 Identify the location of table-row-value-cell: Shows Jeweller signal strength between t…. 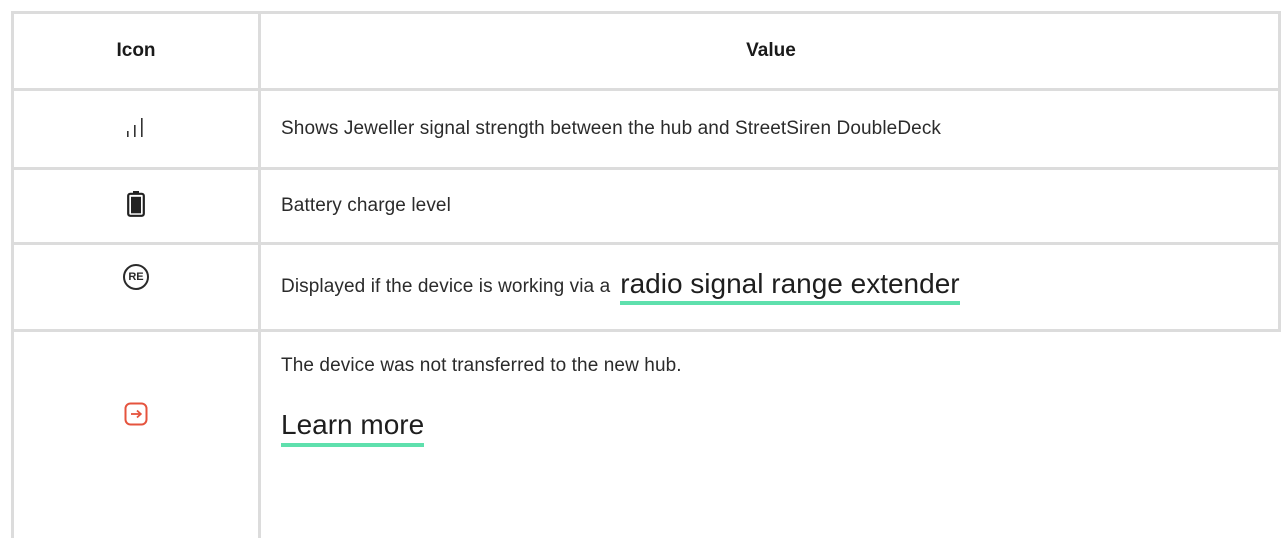
(771, 129).